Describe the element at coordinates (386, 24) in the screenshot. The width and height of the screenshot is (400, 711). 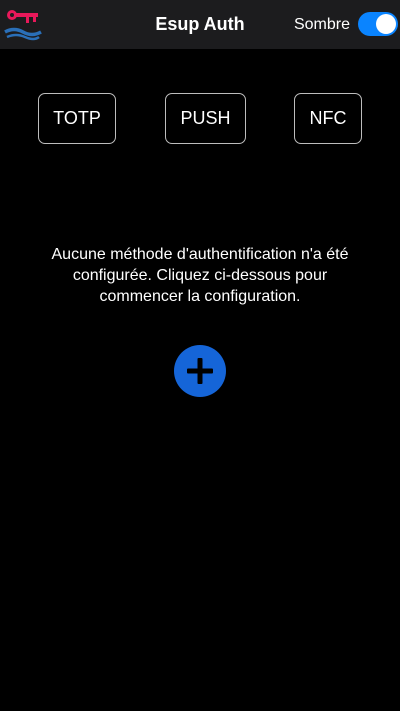
I see `toggle-knob` at that location.